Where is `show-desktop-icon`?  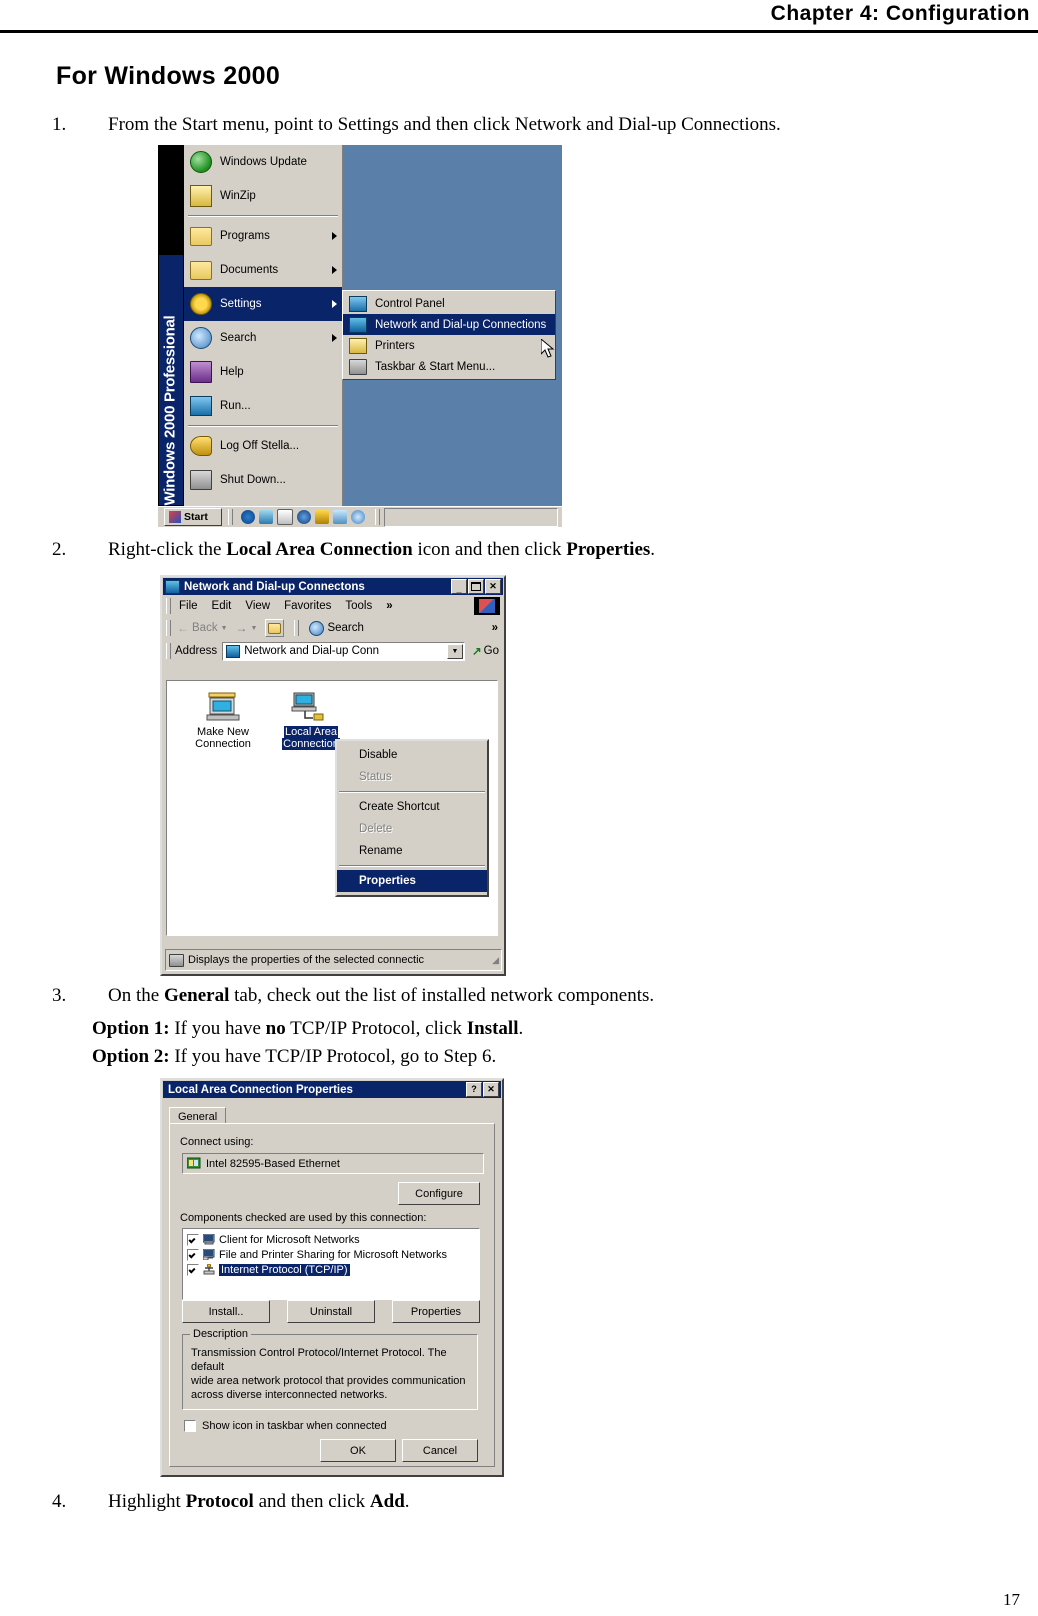
show-desktop-icon is located at coordinates (266, 517).